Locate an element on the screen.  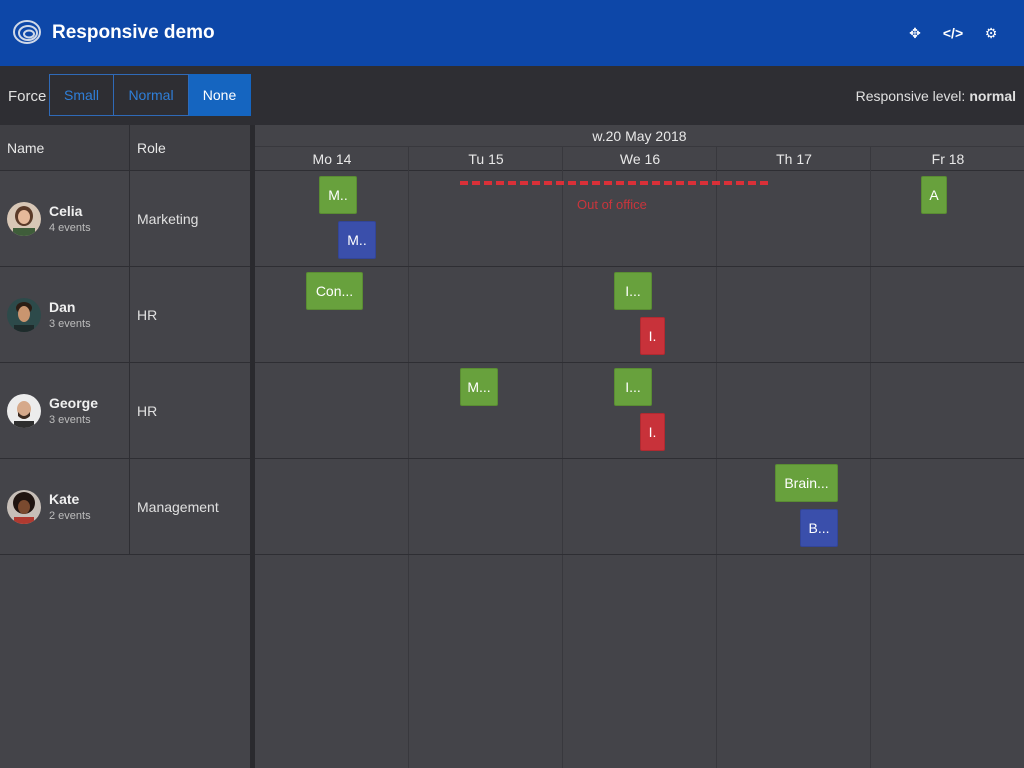
day-header: We 16 is located at coordinates (640, 159).